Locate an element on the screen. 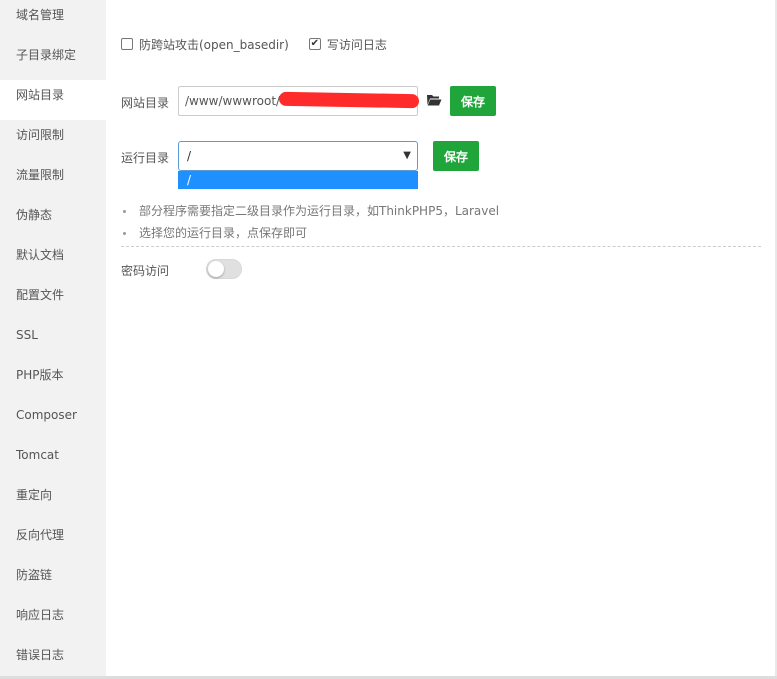  sidebar-item-traffic-limit: 流量限制 is located at coordinates (53, 180).